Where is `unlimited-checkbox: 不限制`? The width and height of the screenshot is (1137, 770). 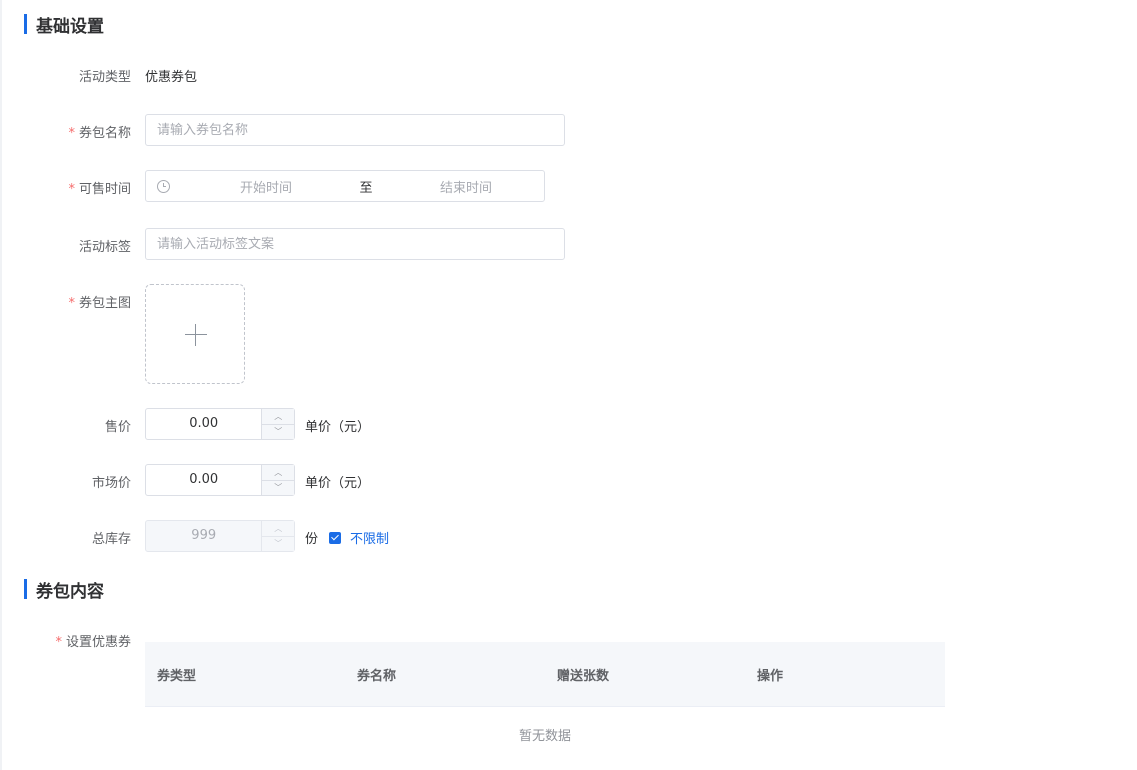
unlimited-checkbox: 不限制 is located at coordinates (359, 537).